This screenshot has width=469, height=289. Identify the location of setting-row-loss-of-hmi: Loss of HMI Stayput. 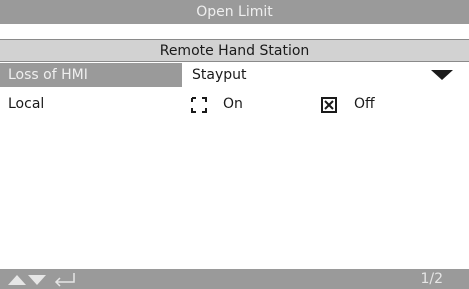
(234, 75).